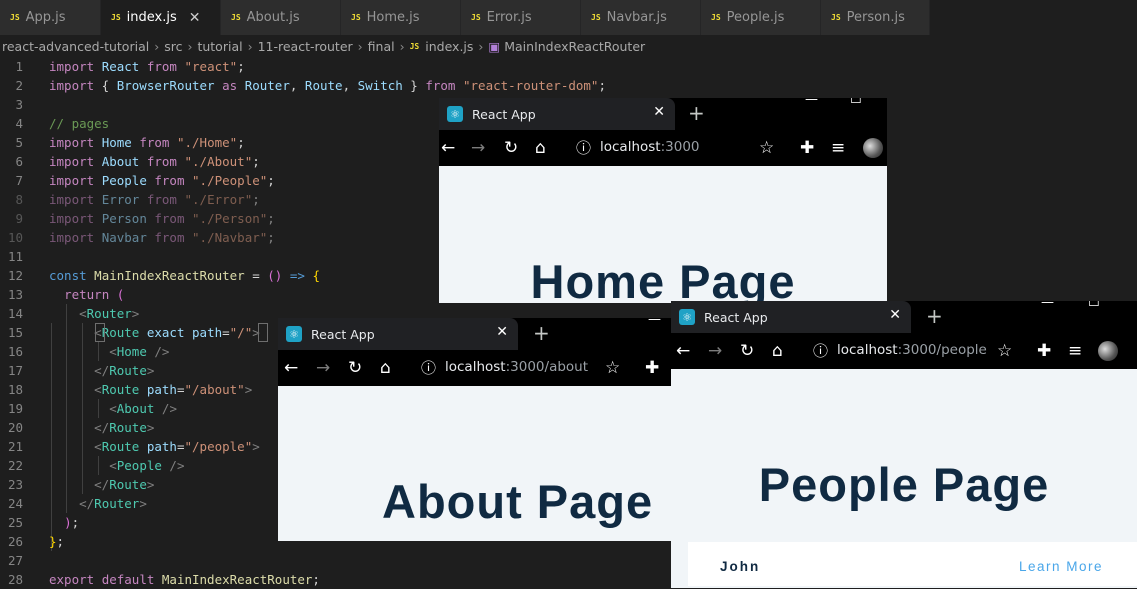  Describe the element at coordinates (15, 560) in the screenshot. I see `line-number: 27` at that location.